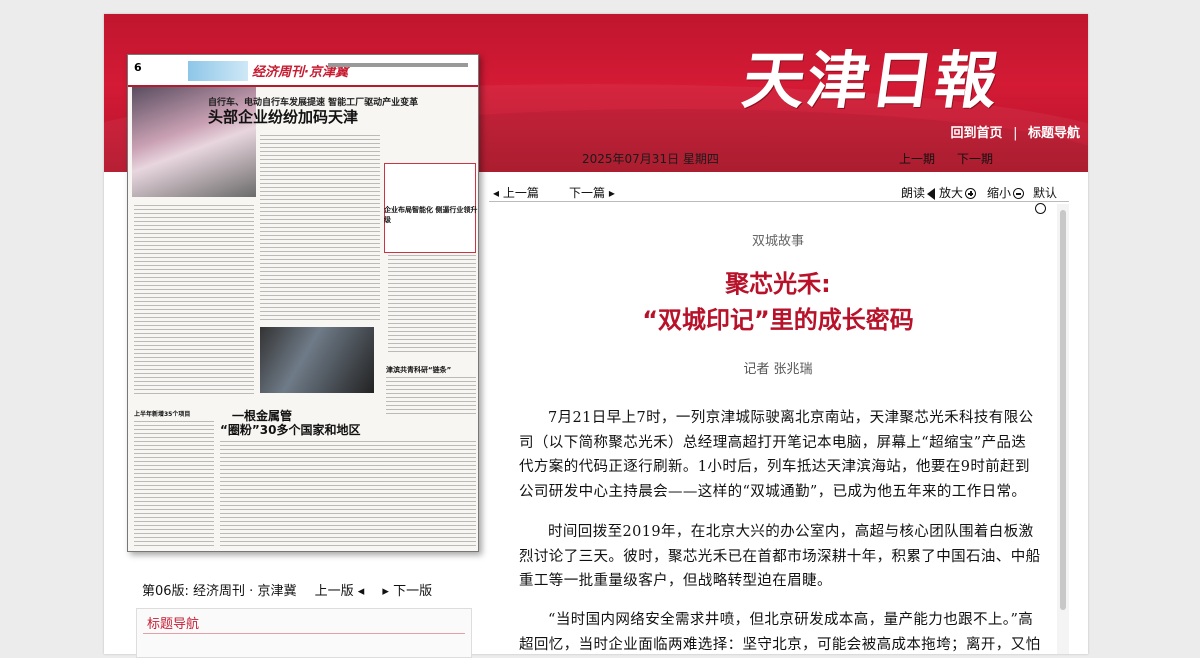 The width and height of the screenshot is (1200, 658). I want to click on zoom-in-icon, so click(971, 193).